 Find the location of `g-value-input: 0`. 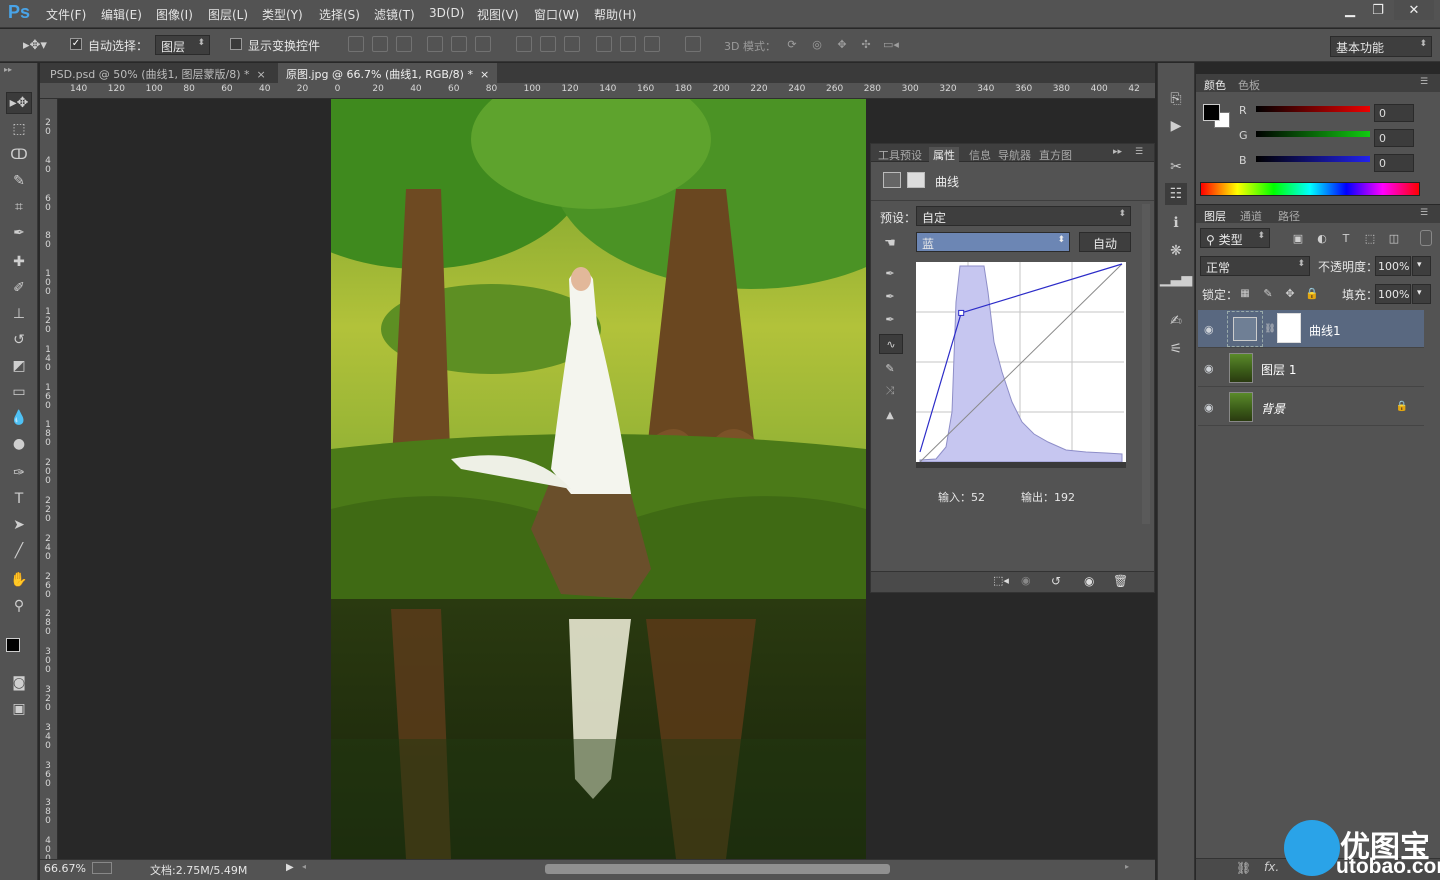

g-value-input: 0 is located at coordinates (1394, 138).